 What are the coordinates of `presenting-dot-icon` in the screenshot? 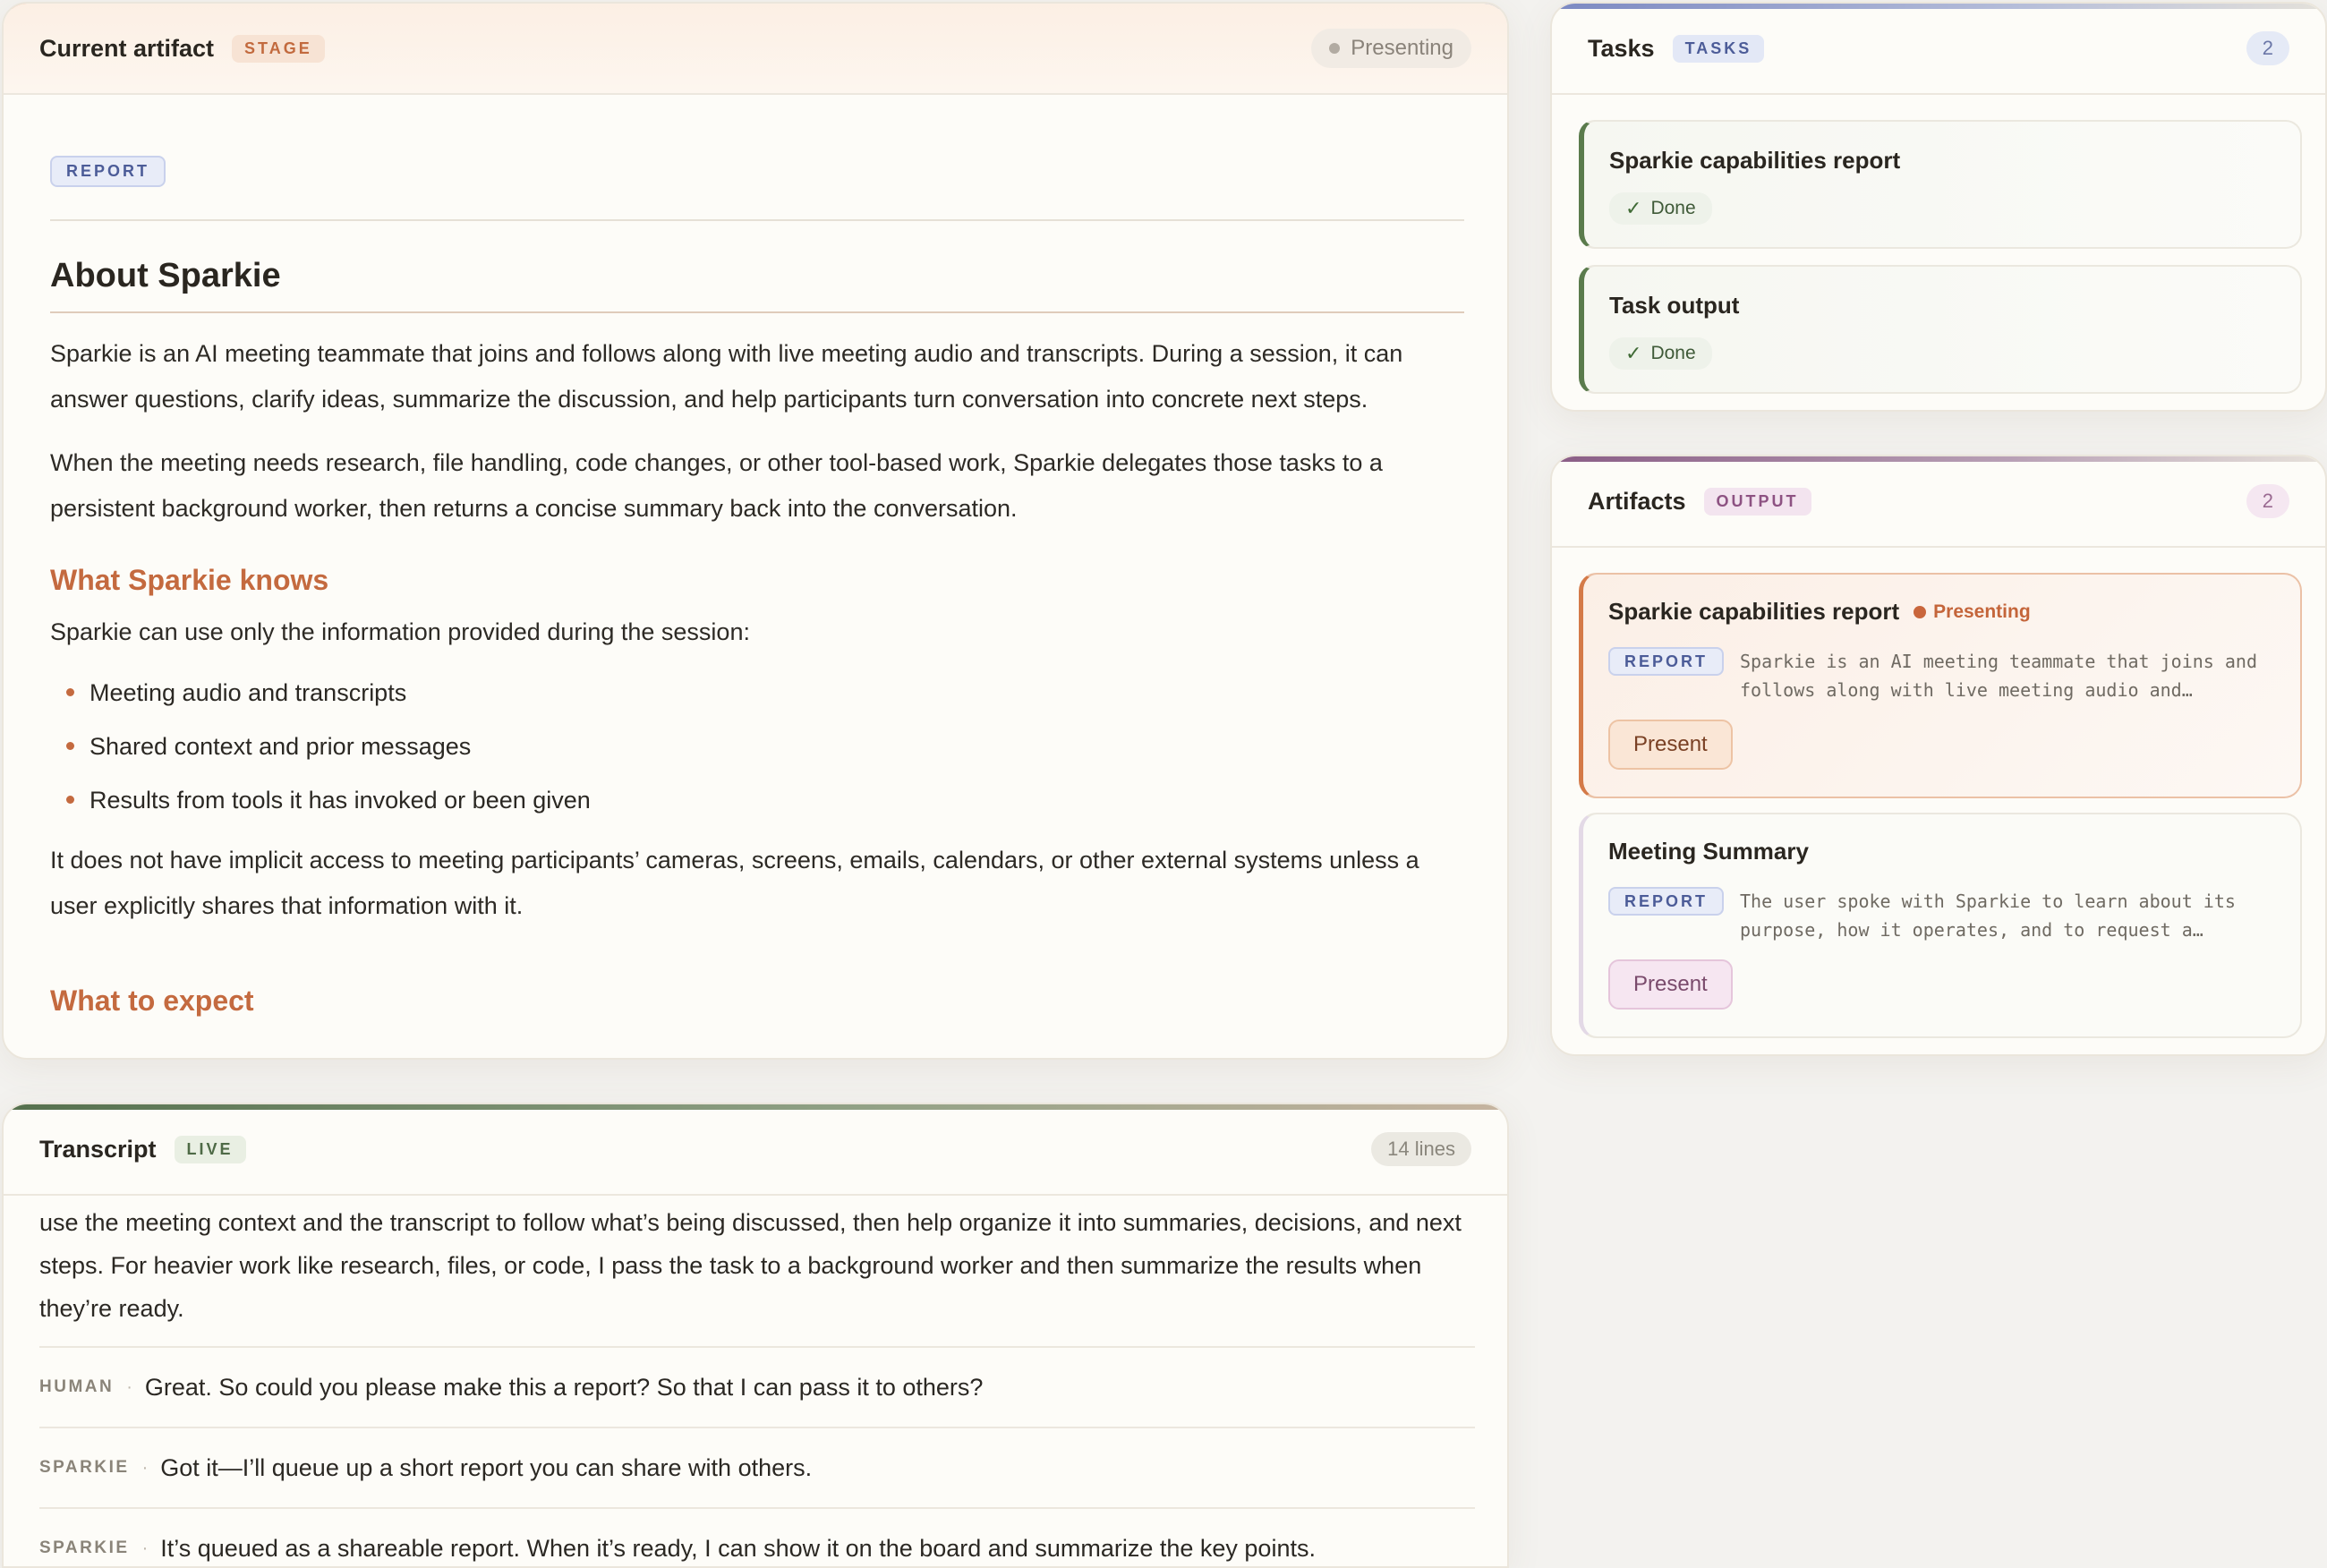 It's located at (1920, 611).